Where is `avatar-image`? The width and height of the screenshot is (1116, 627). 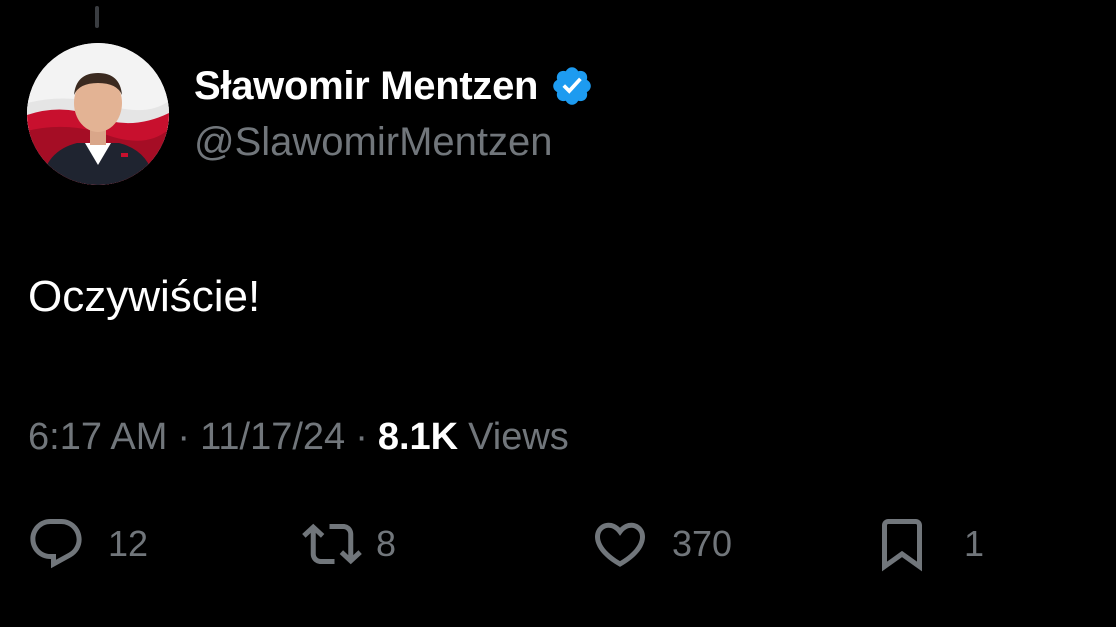 avatar-image is located at coordinates (98, 114).